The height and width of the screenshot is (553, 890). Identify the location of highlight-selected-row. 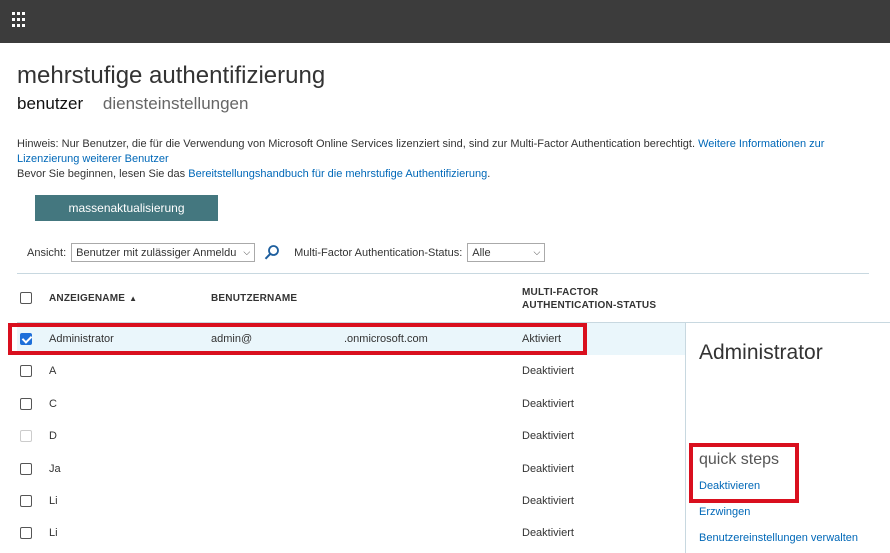
(297, 339).